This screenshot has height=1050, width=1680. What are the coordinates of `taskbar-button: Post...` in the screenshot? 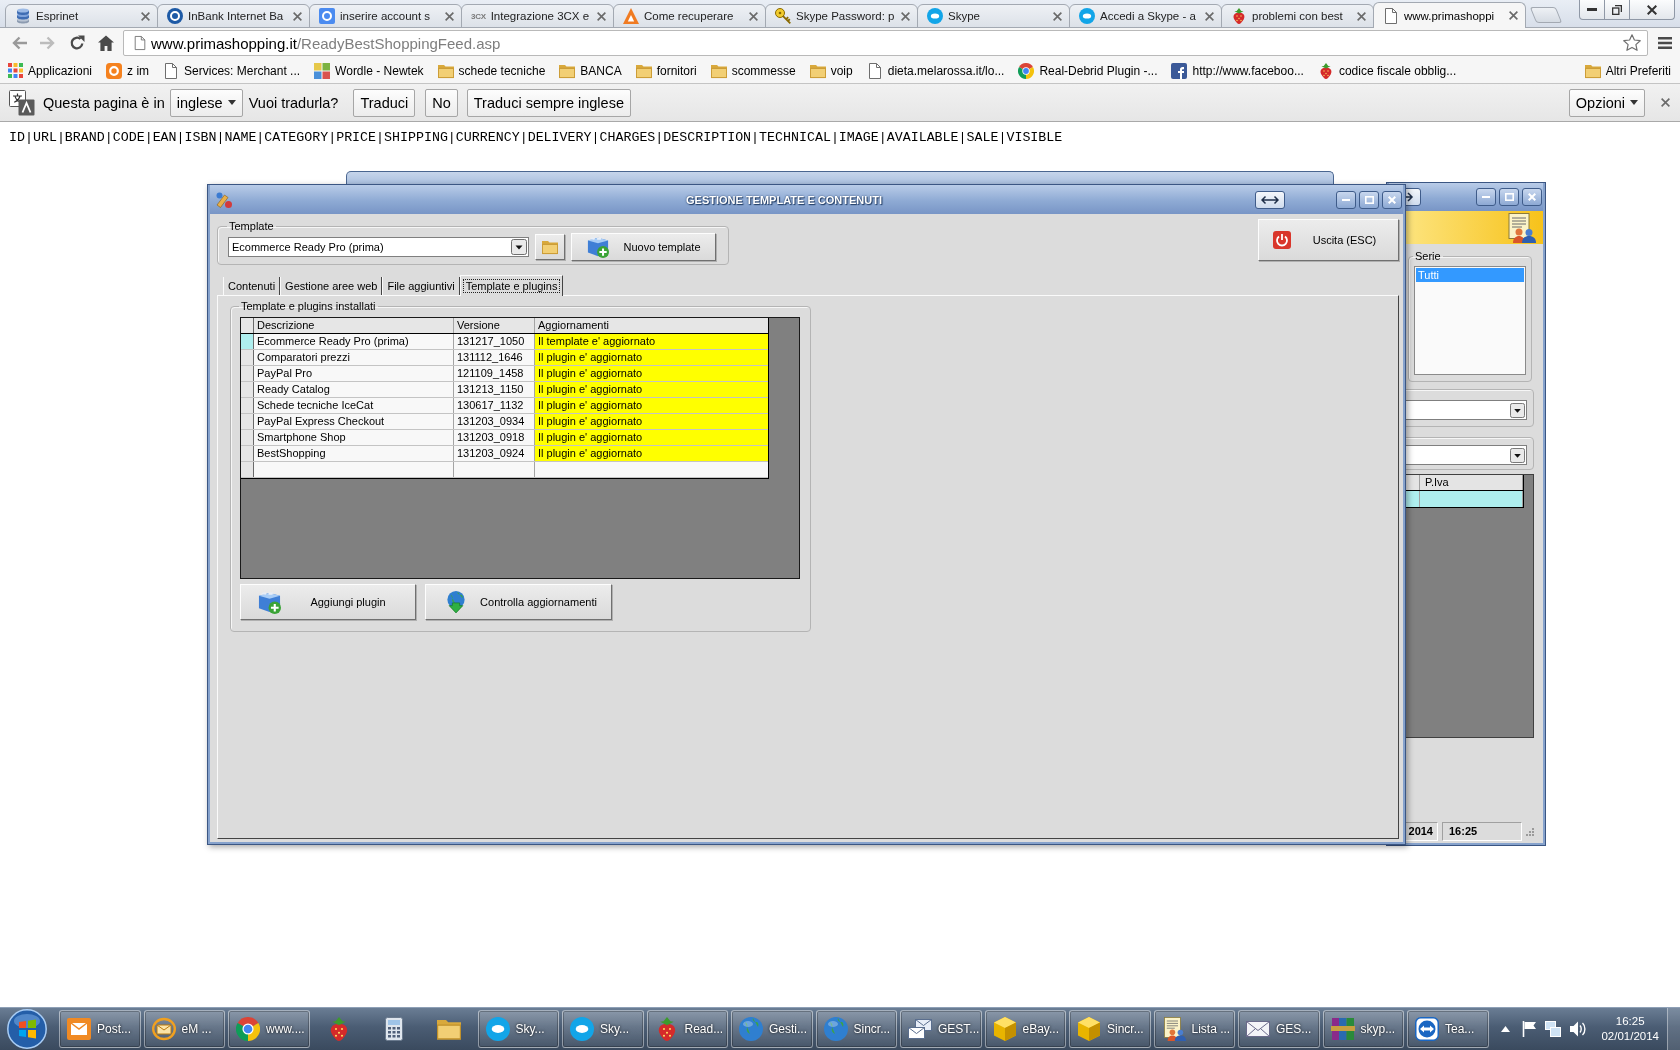 It's located at (100, 1029).